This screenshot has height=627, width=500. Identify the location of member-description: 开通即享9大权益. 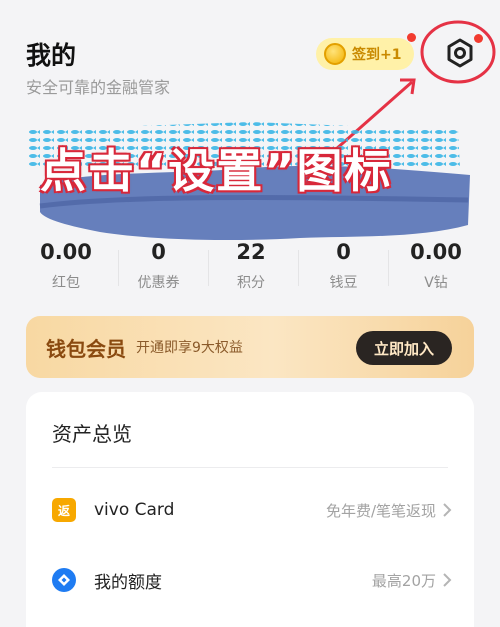
(189, 348).